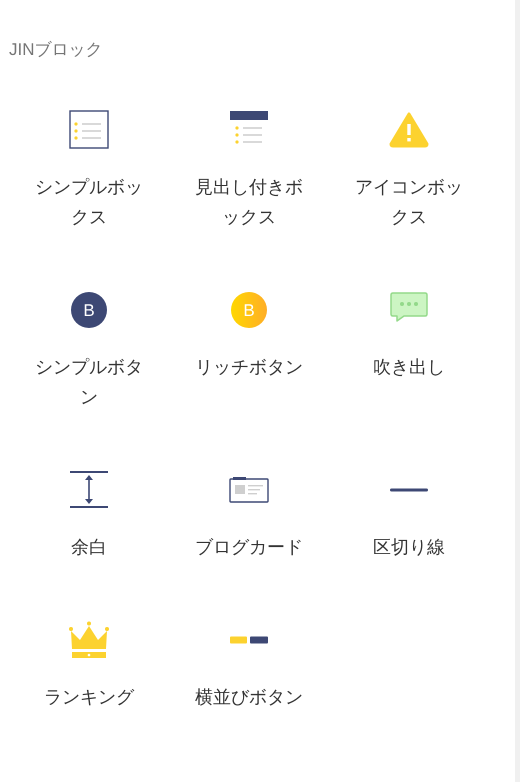 The image size is (520, 782). I want to click on block-button: B リッチボタン, so click(249, 351).